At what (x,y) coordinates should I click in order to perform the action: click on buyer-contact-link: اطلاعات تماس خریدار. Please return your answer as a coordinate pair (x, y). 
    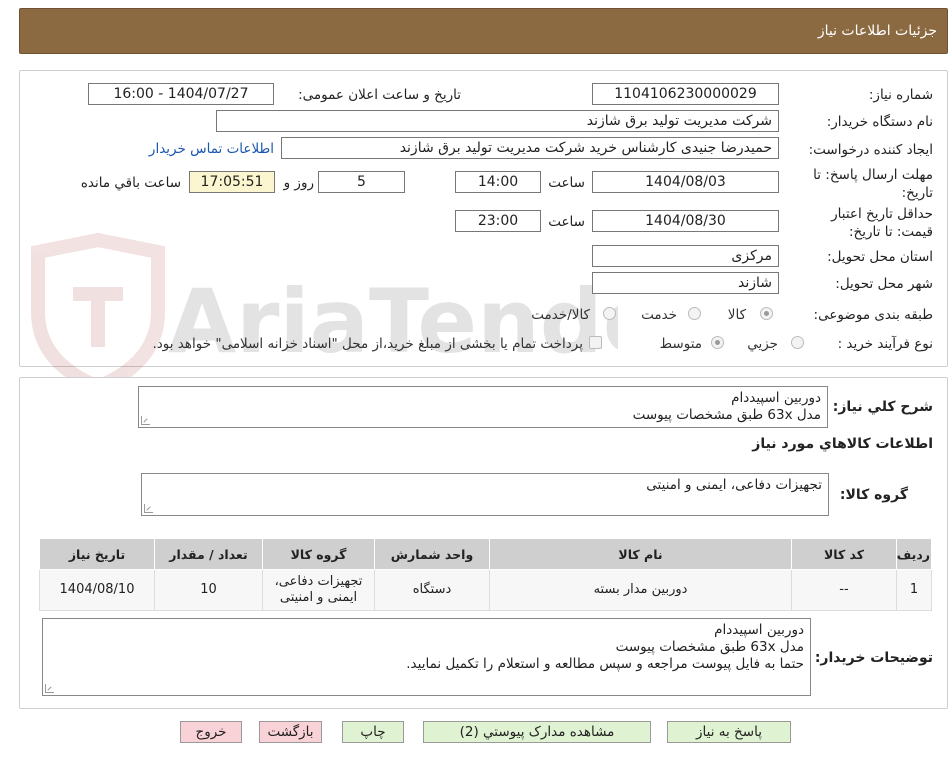
    Looking at the image, I should click on (211, 149).